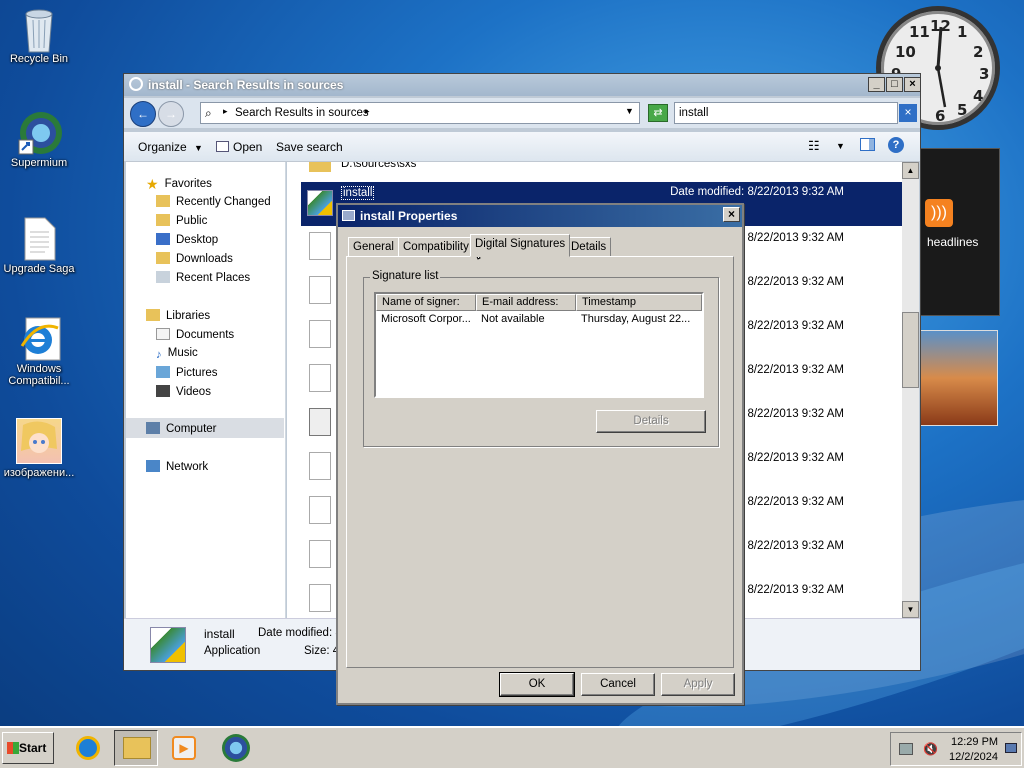 Image resolution: width=1024 pixels, height=768 pixels. I want to click on address-box: ⌕ ▸ Search Results in sources ▸ ▼, so click(420, 113).